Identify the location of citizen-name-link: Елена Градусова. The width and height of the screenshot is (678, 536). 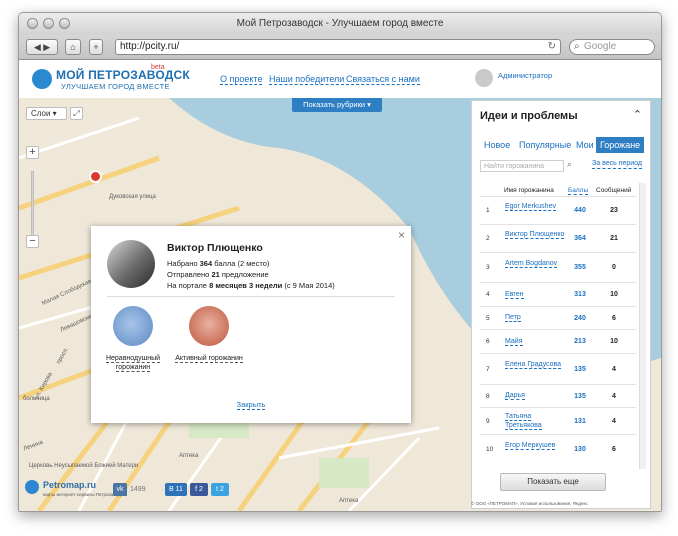
(535, 365).